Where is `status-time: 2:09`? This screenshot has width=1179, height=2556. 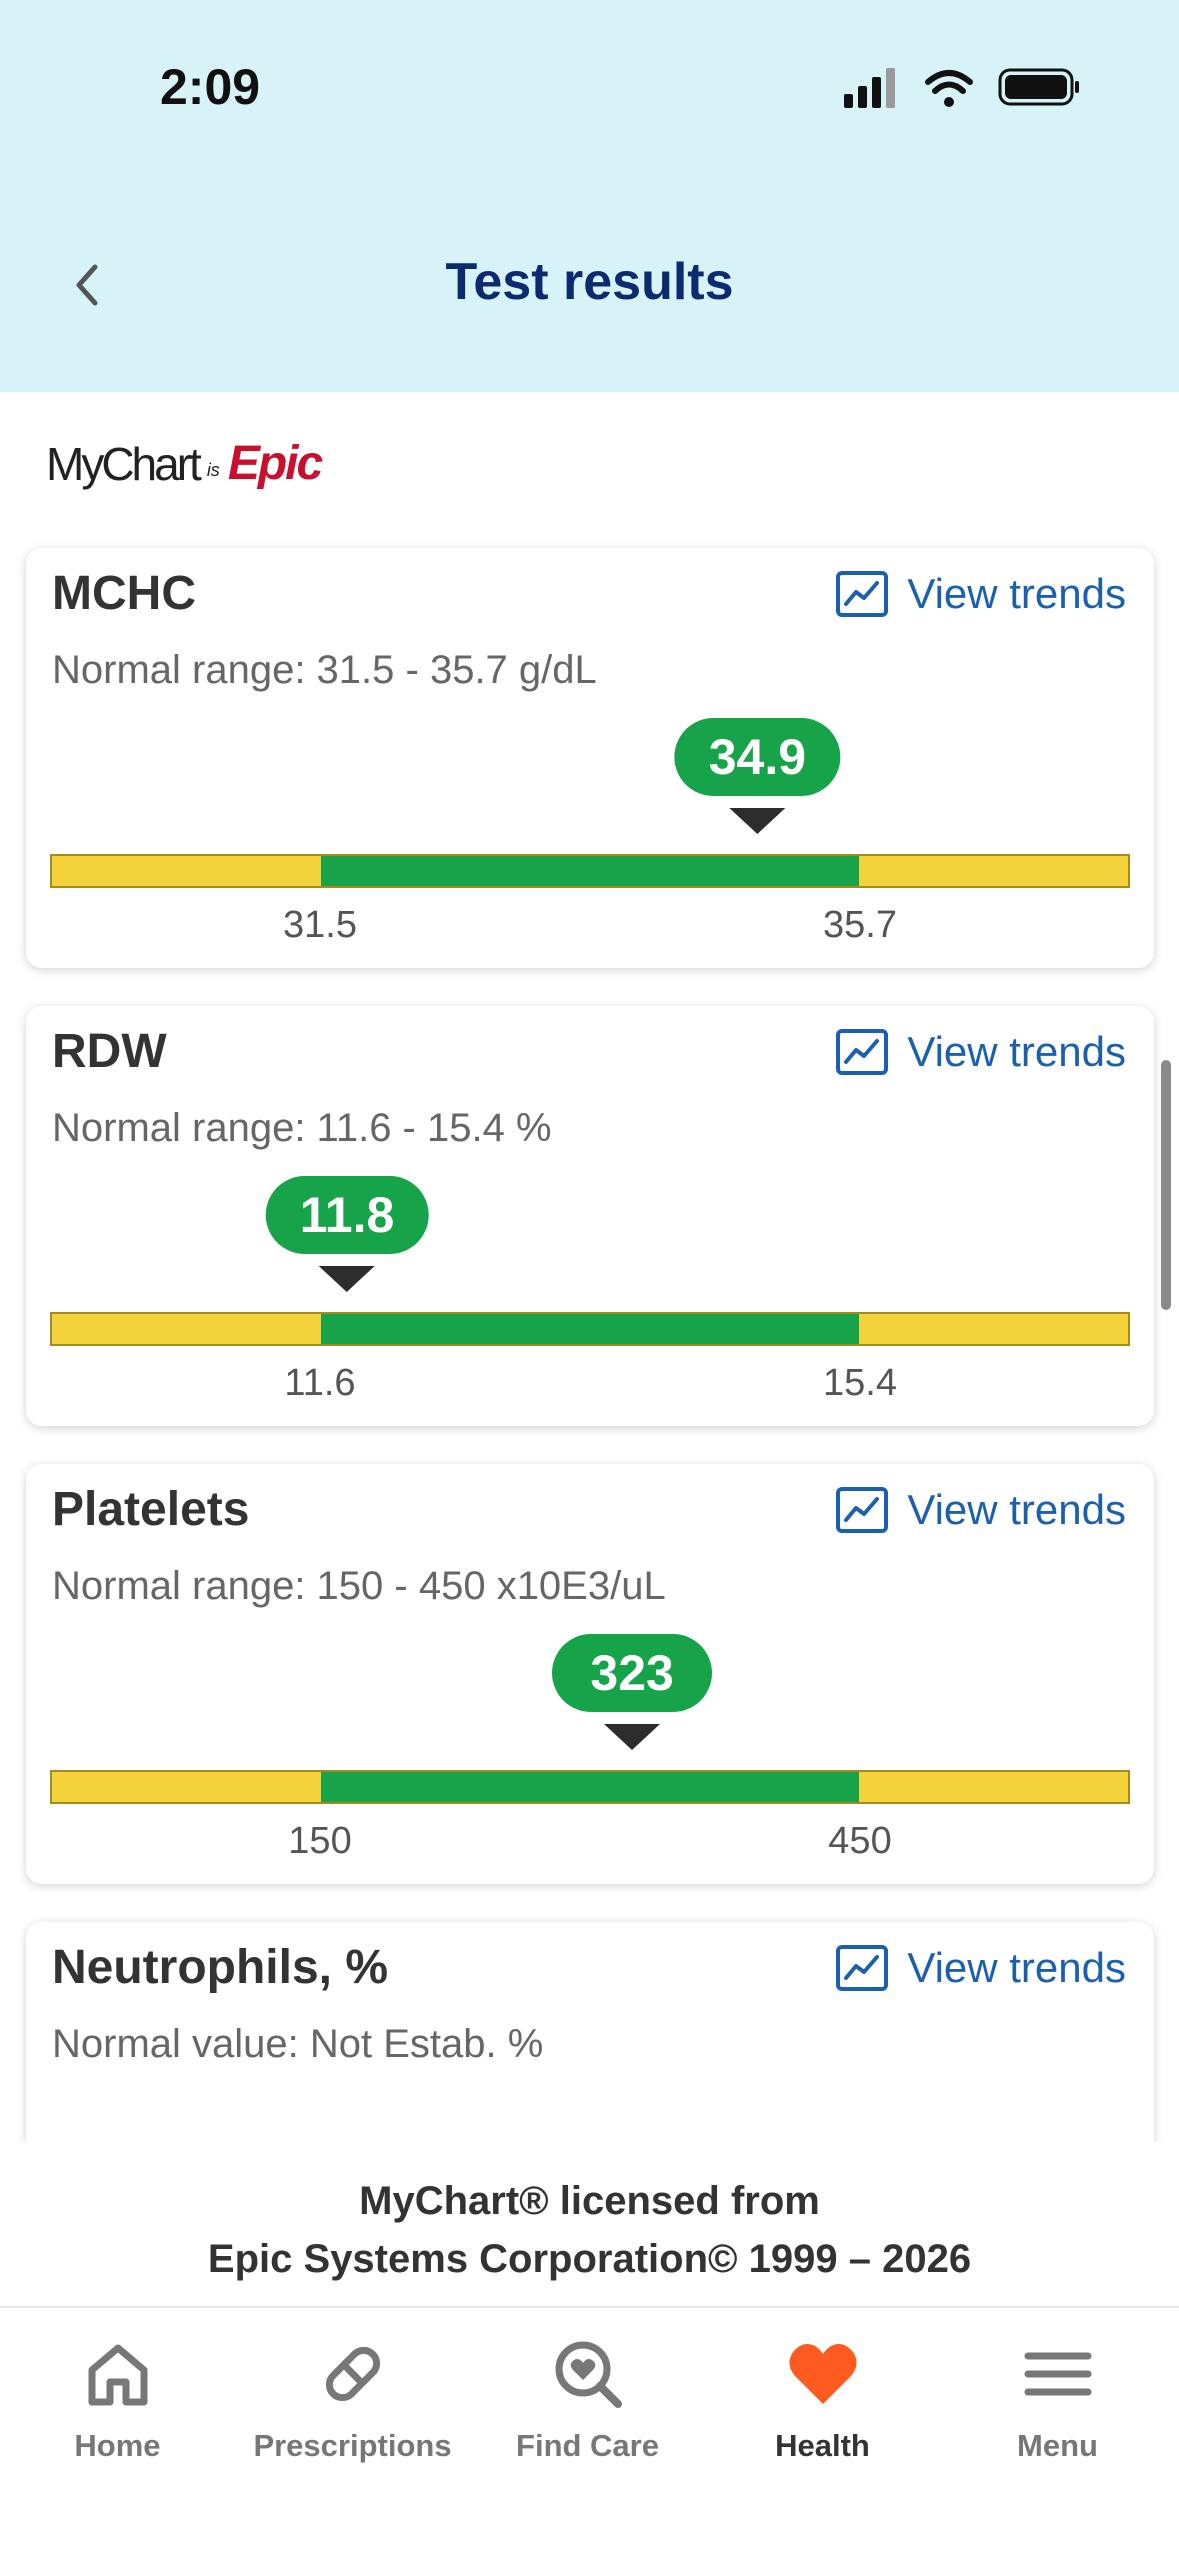 status-time: 2:09 is located at coordinates (210, 87).